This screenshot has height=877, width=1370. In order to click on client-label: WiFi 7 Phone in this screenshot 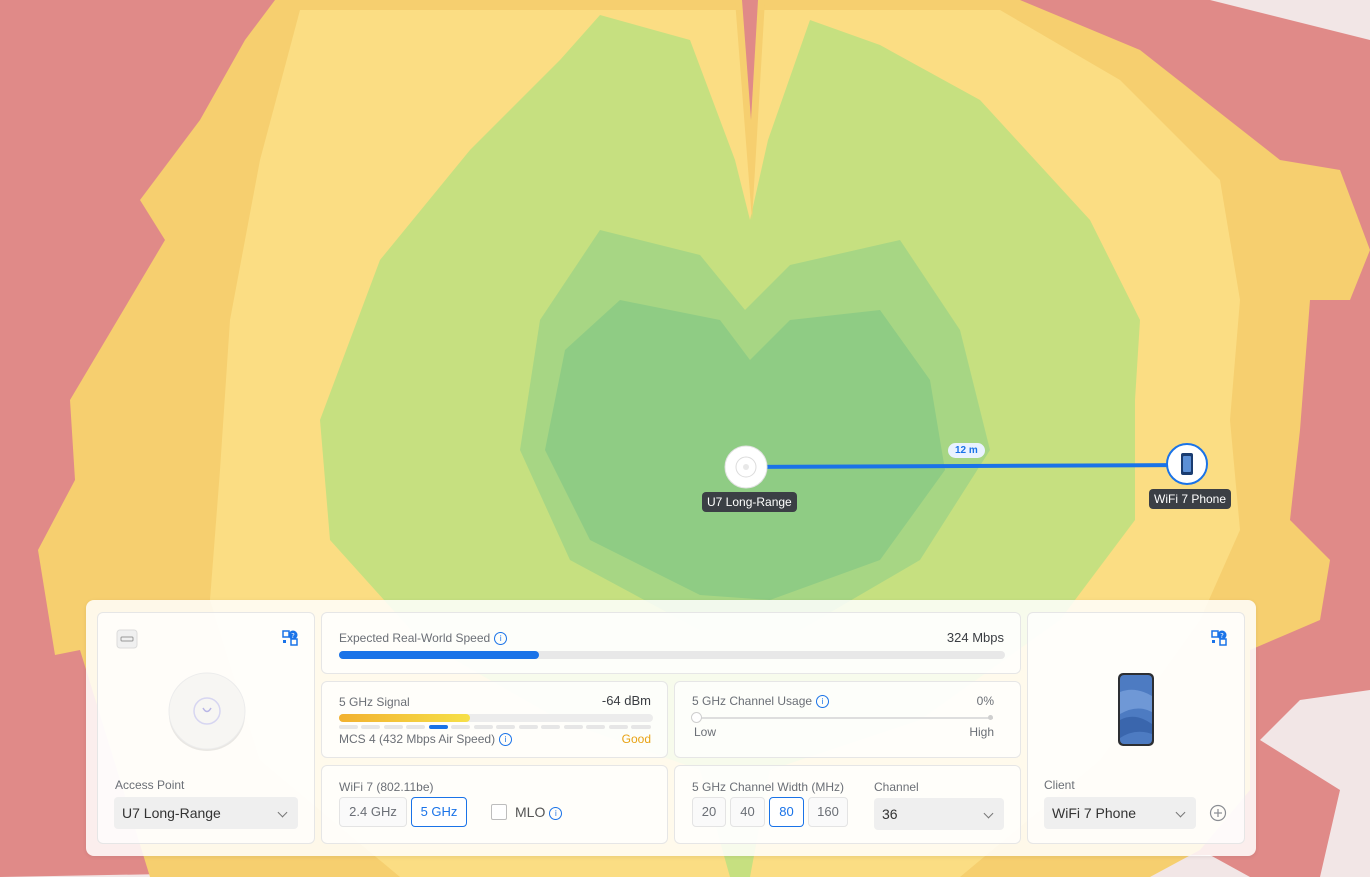, I will do `click(1190, 499)`.